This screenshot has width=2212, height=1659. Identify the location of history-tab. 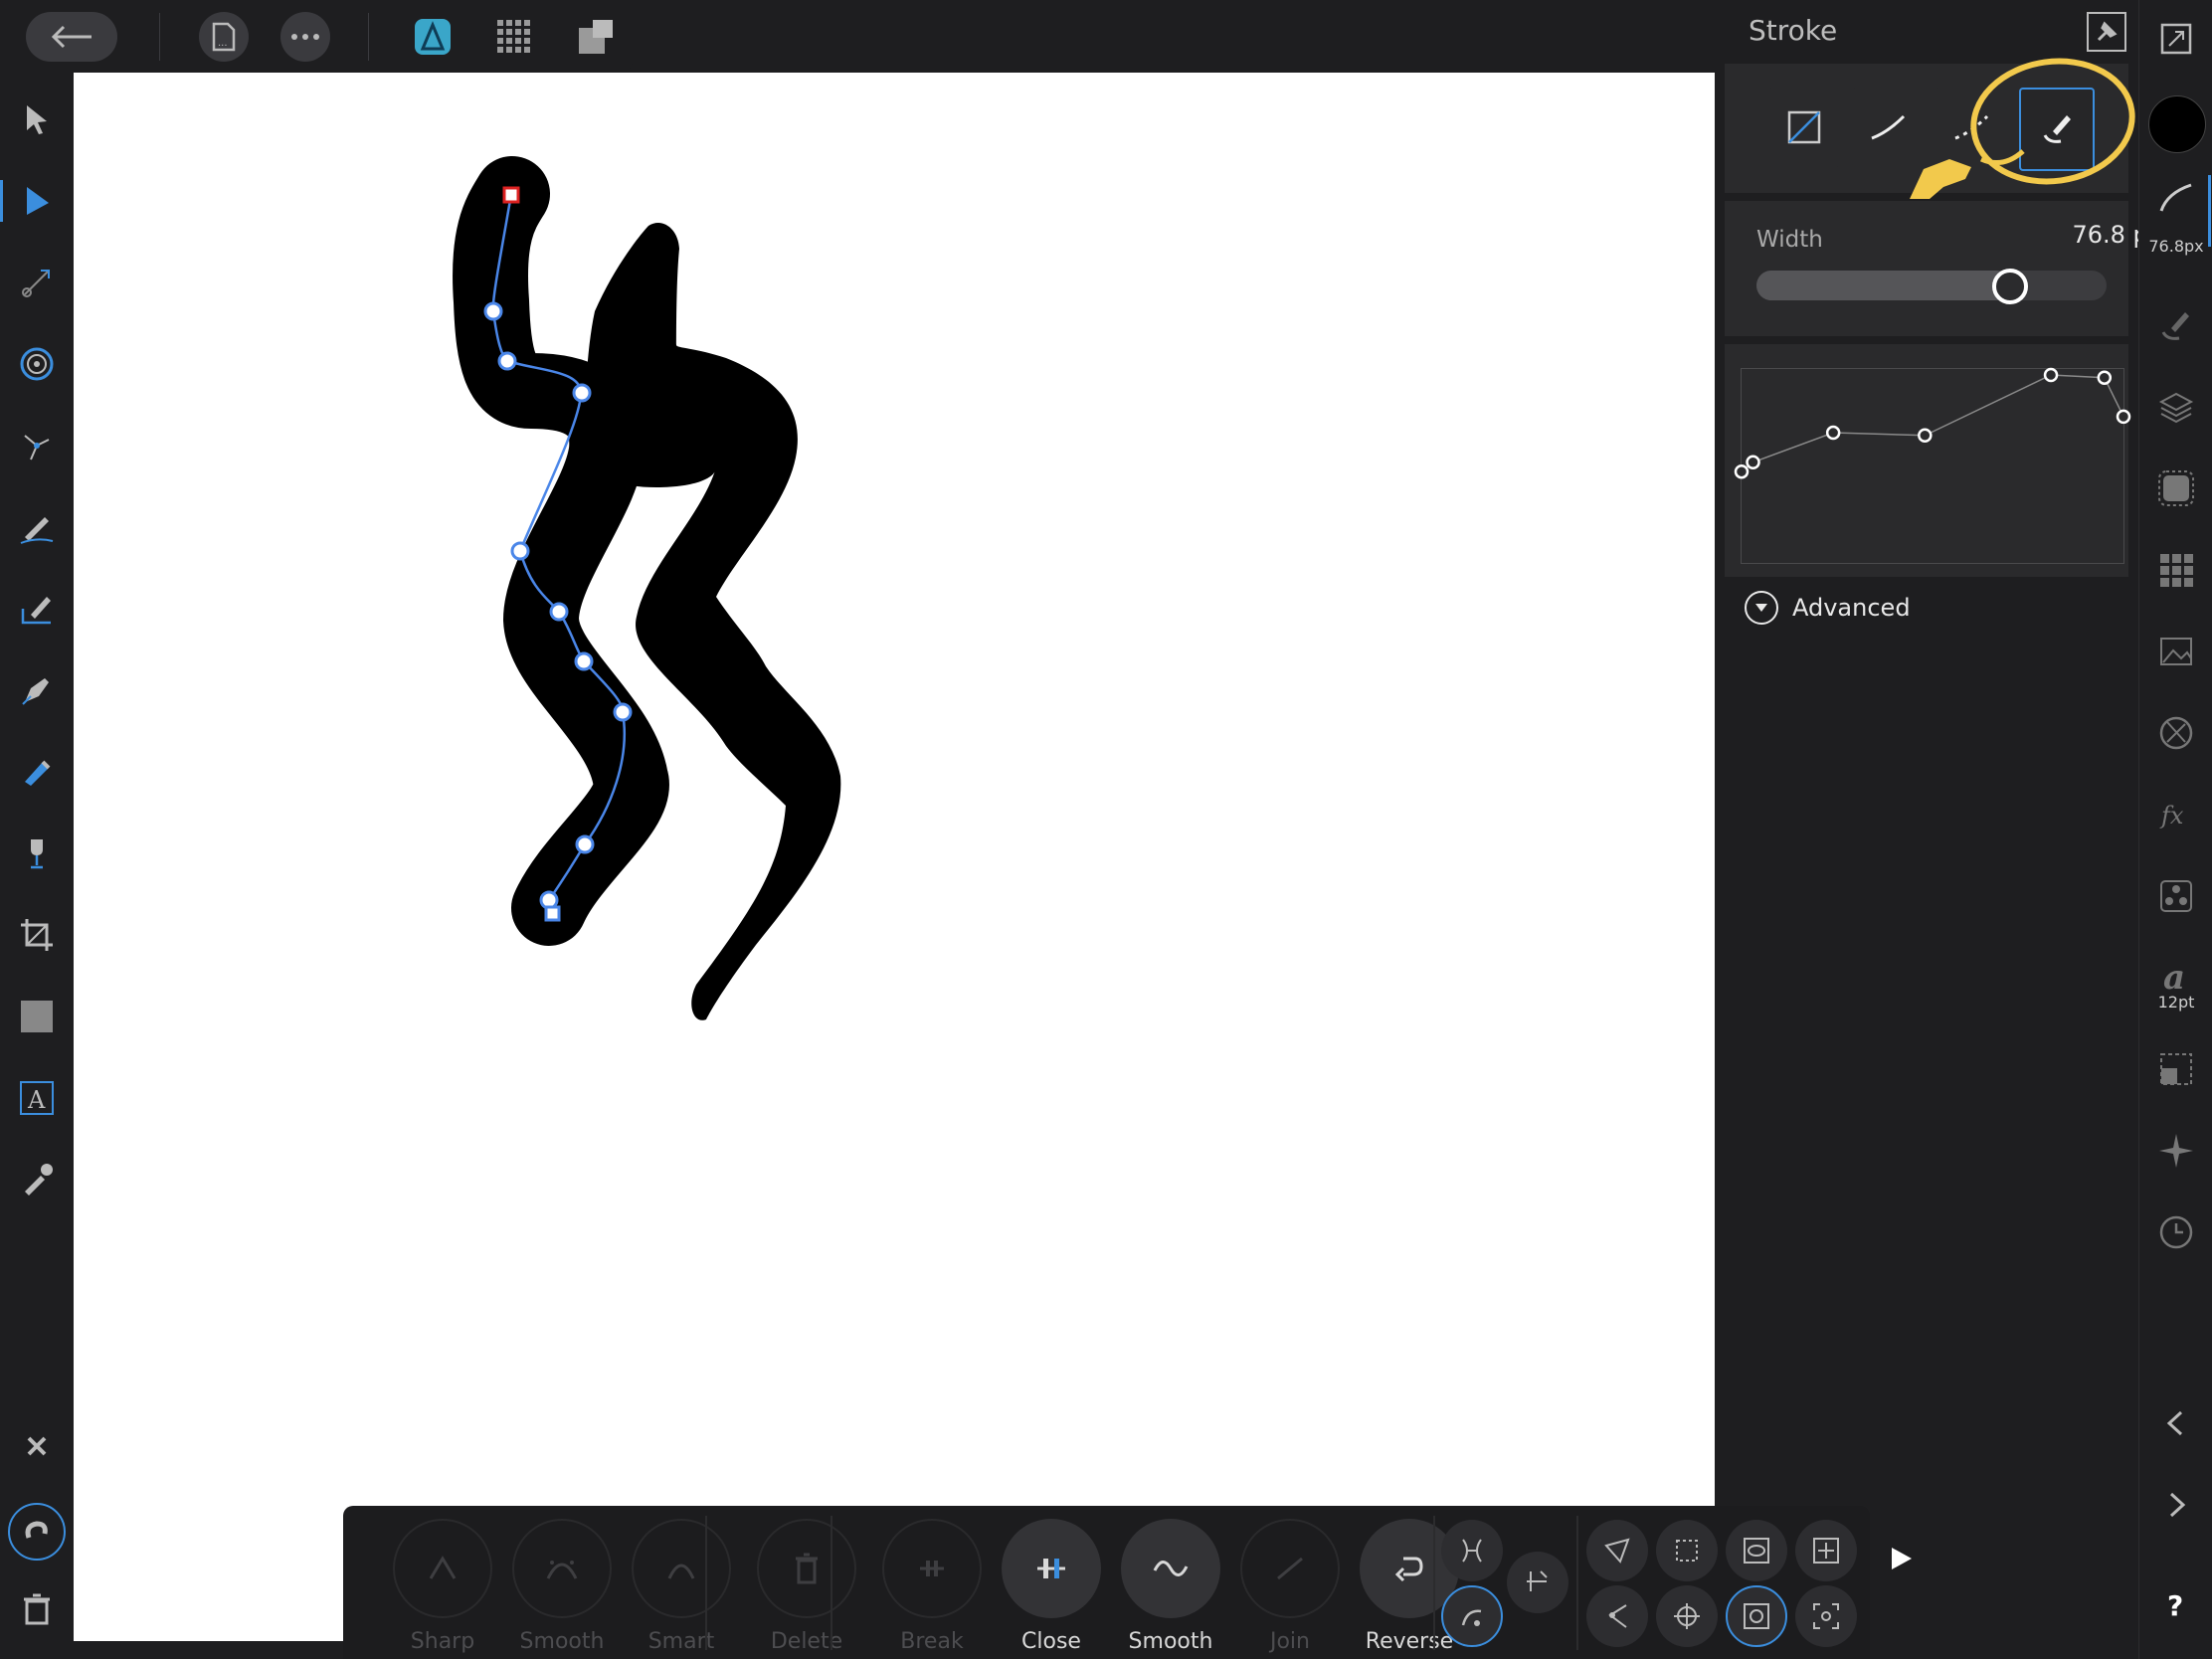
(2176, 1232).